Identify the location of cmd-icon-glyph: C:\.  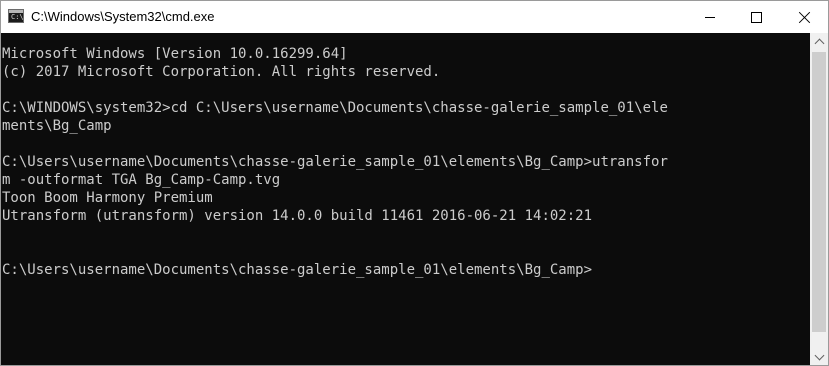
(17, 17).